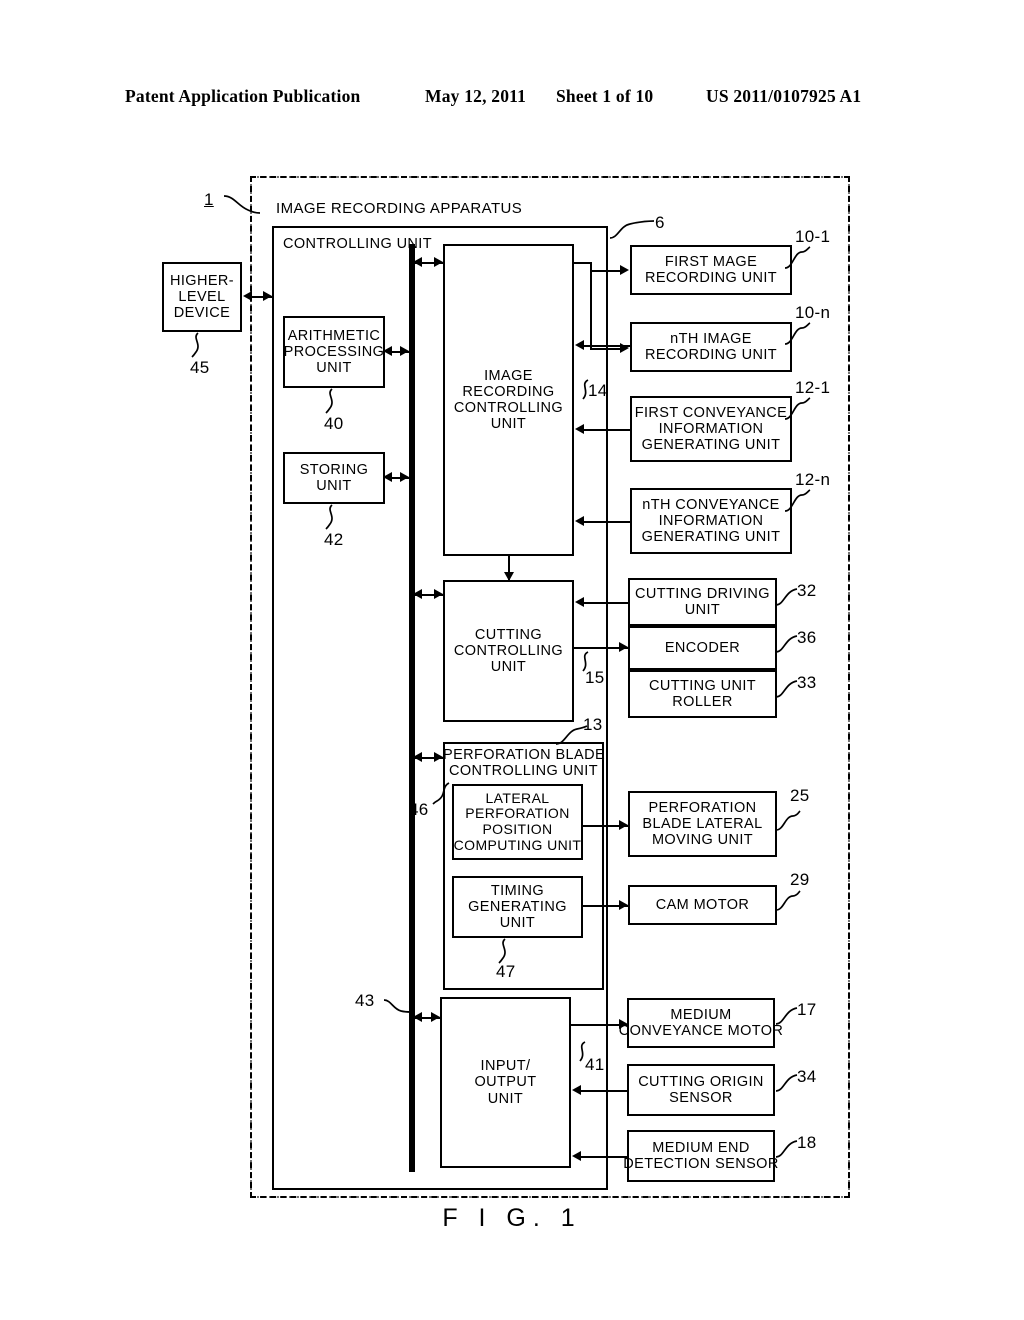  Describe the element at coordinates (209, 199) in the screenshot. I see `ref-number-1: 1` at that location.